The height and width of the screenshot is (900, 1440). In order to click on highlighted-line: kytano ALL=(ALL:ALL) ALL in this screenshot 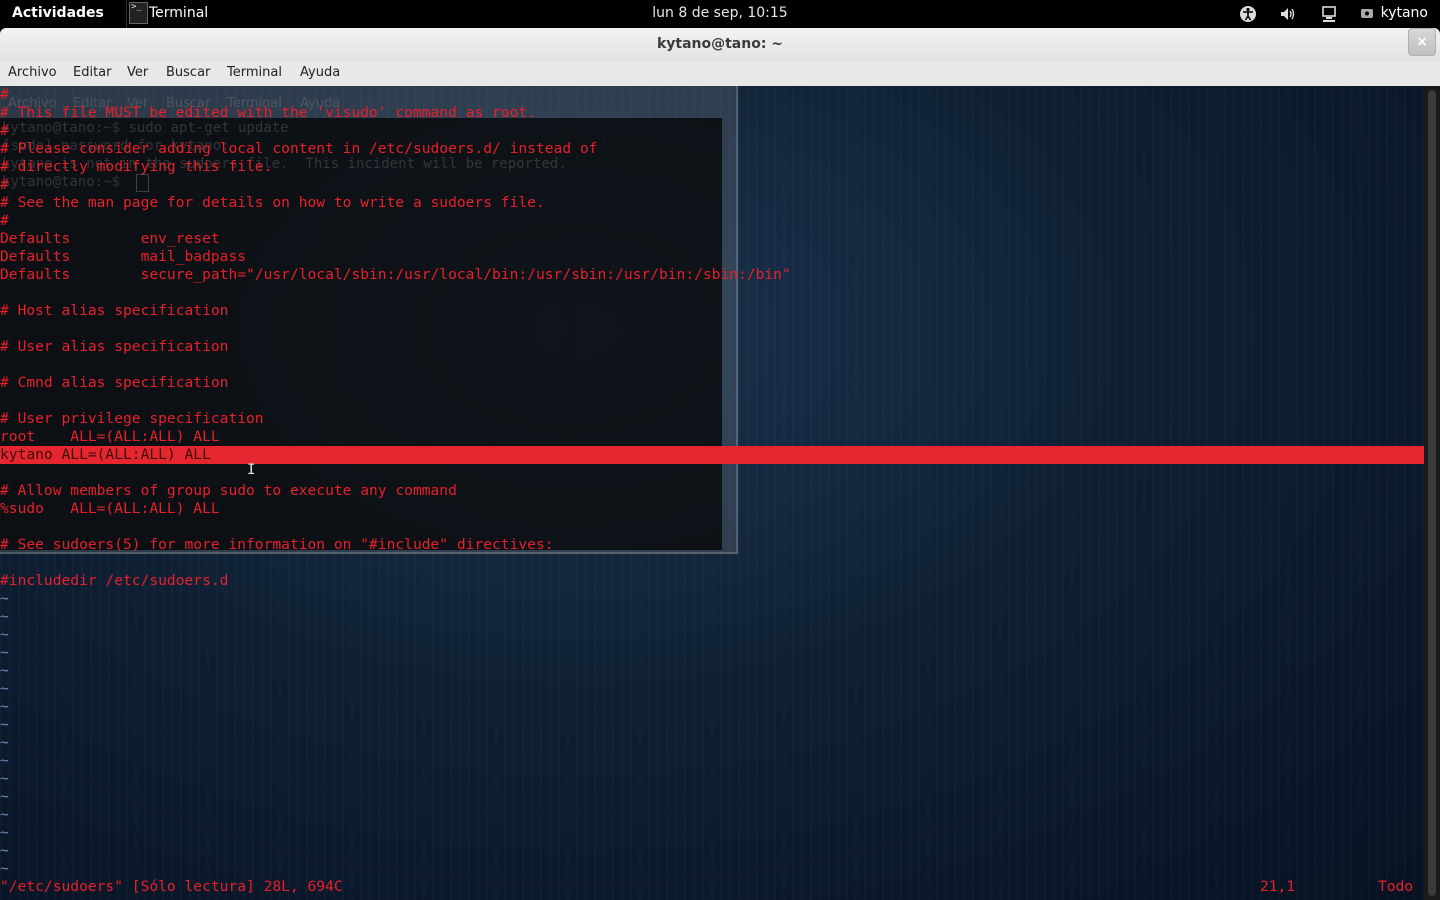, I will do `click(712, 455)`.